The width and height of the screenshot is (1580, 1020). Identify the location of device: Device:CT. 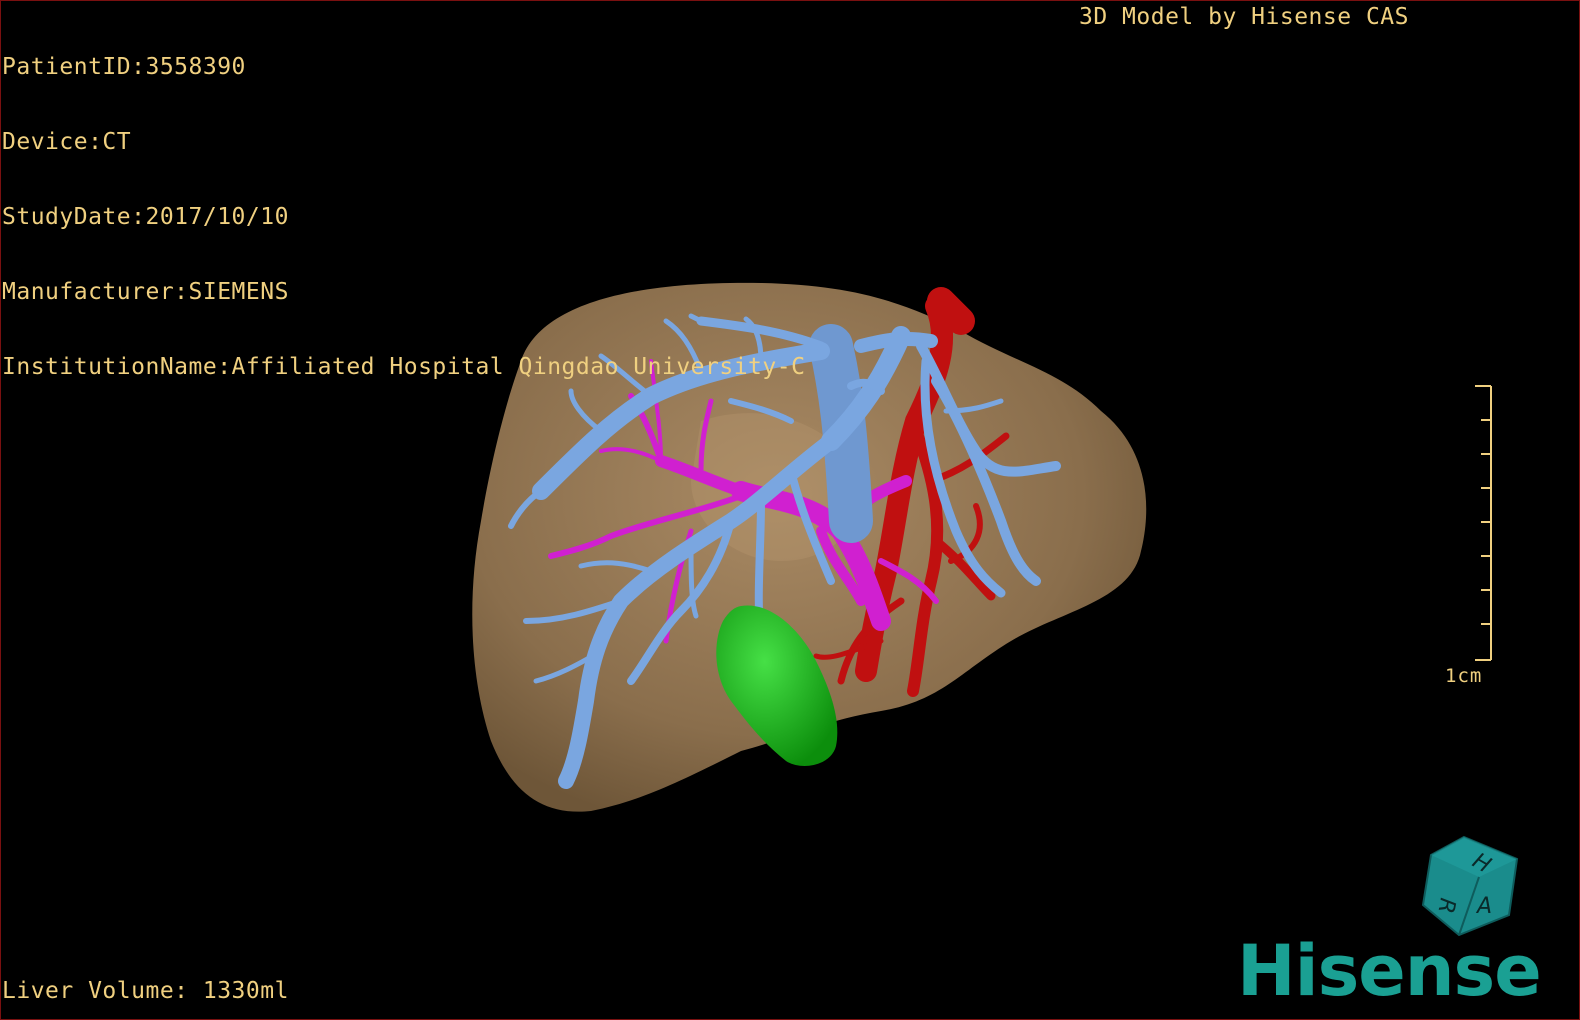
(67, 142).